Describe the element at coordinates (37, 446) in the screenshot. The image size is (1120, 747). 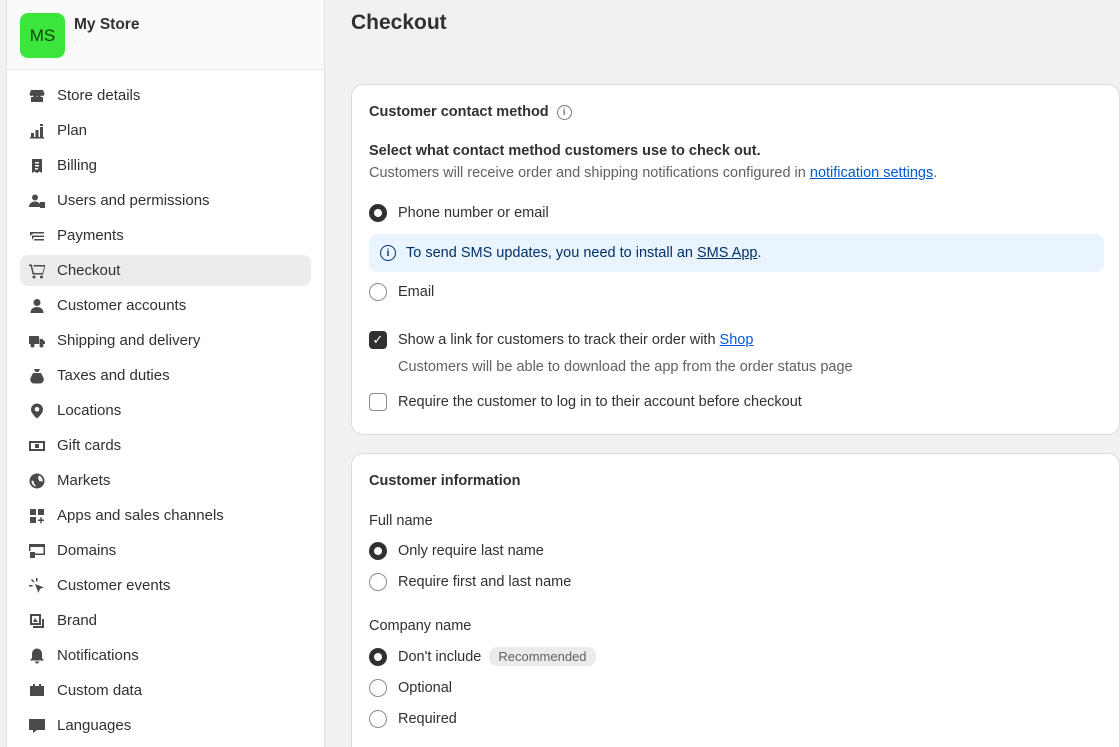
I see `gift-card-icon` at that location.